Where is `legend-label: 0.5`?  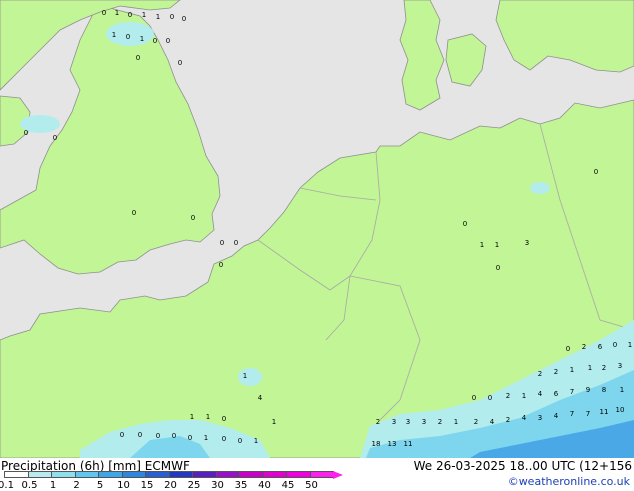
legend-label: 0.5 is located at coordinates (29, 485).